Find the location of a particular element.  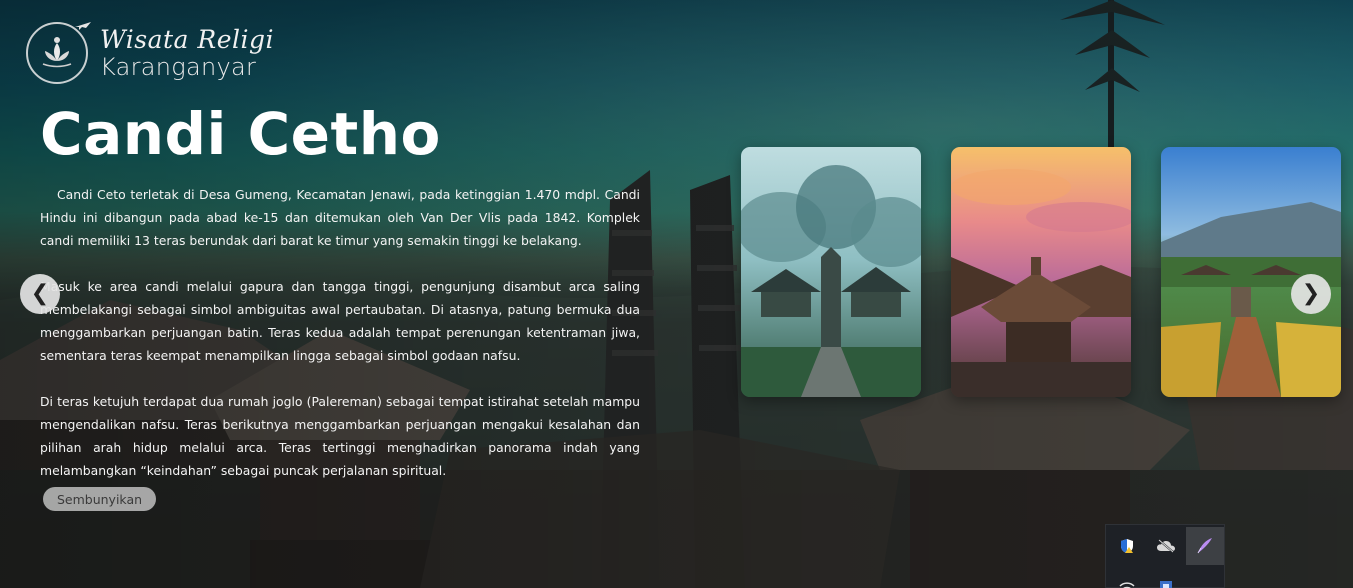

carousel-card-misty-temple is located at coordinates (831, 272).